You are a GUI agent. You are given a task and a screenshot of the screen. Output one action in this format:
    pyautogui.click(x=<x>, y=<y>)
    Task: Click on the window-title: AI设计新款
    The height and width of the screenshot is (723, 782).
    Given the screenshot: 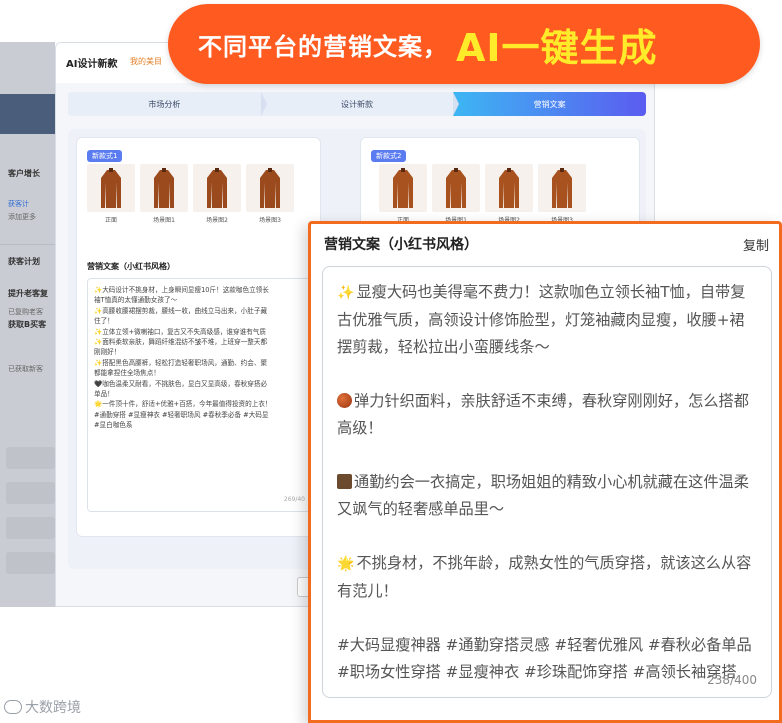 What is the action you would take?
    pyautogui.click(x=92, y=64)
    